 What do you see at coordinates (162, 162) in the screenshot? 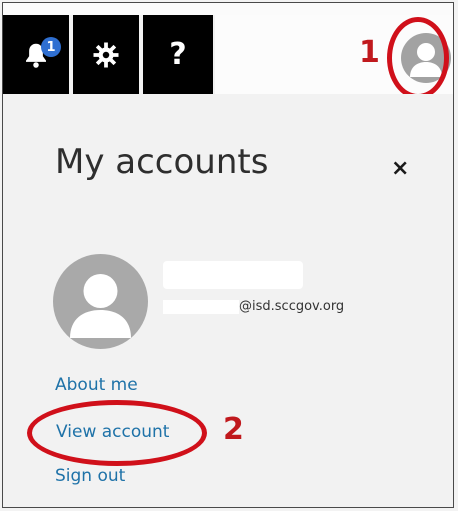
I see `panel-title: My accounts` at bounding box center [162, 162].